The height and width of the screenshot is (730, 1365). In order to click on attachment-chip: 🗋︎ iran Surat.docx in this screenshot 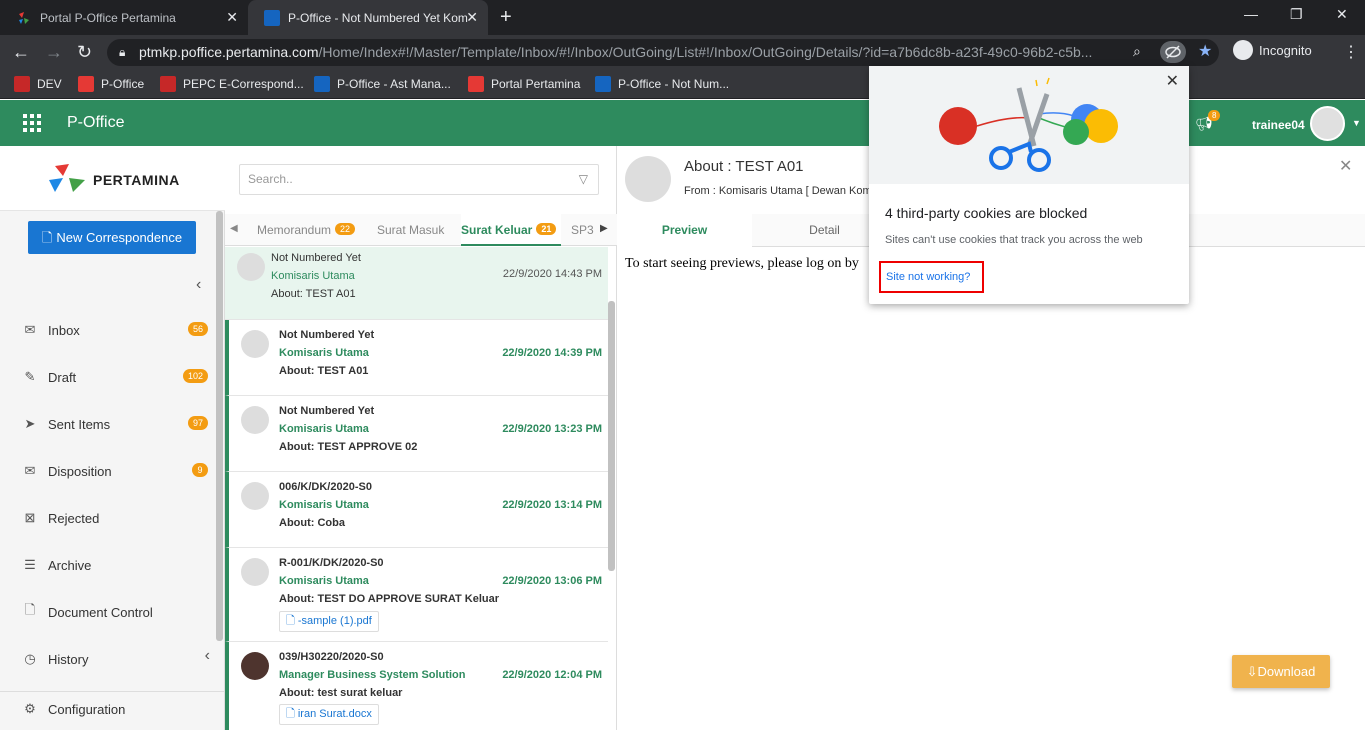, I will do `click(329, 714)`.